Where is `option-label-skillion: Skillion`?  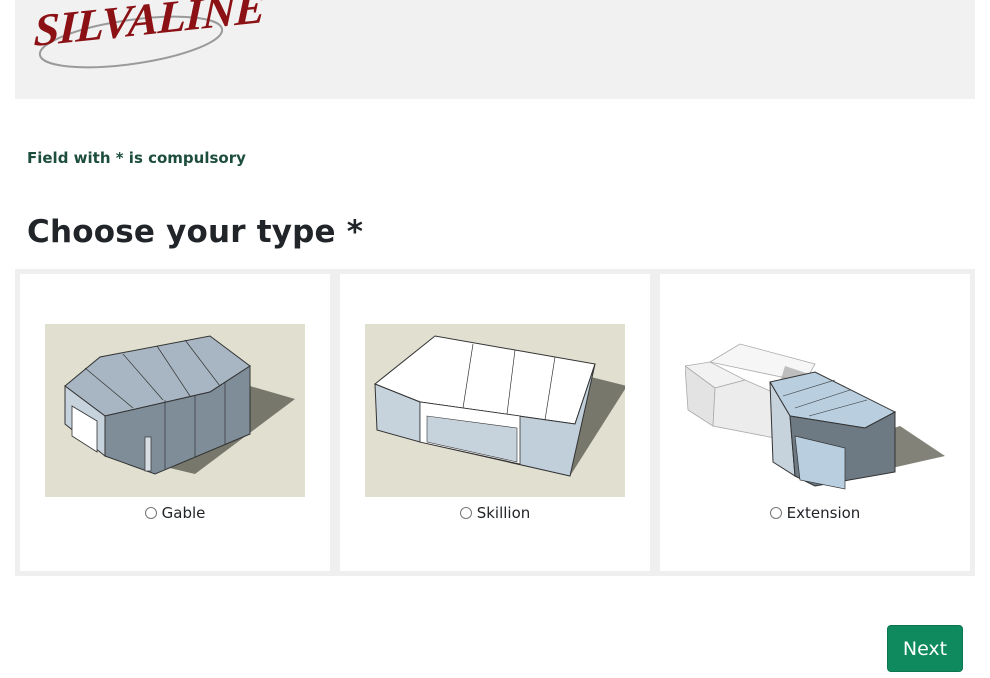
option-label-skillion: Skillion is located at coordinates (495, 513).